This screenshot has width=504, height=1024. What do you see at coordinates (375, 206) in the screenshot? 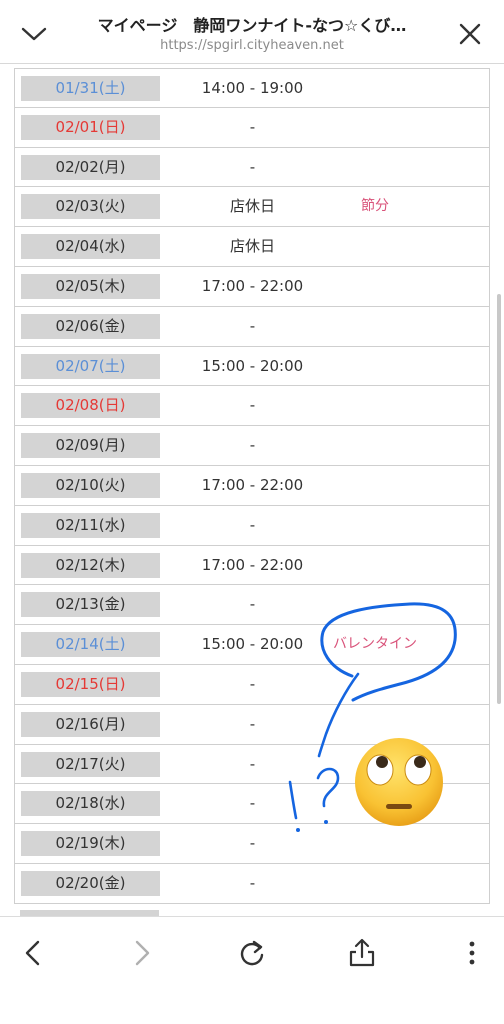
I see `schedule-note: 節分` at bounding box center [375, 206].